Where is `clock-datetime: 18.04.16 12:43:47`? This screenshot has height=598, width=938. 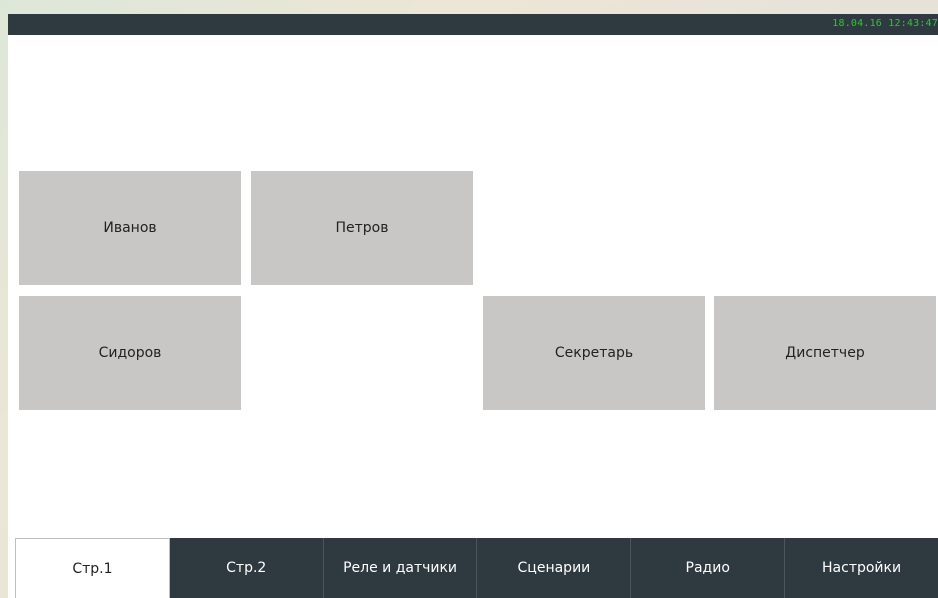 clock-datetime: 18.04.16 12:43:47 is located at coordinates (885, 23).